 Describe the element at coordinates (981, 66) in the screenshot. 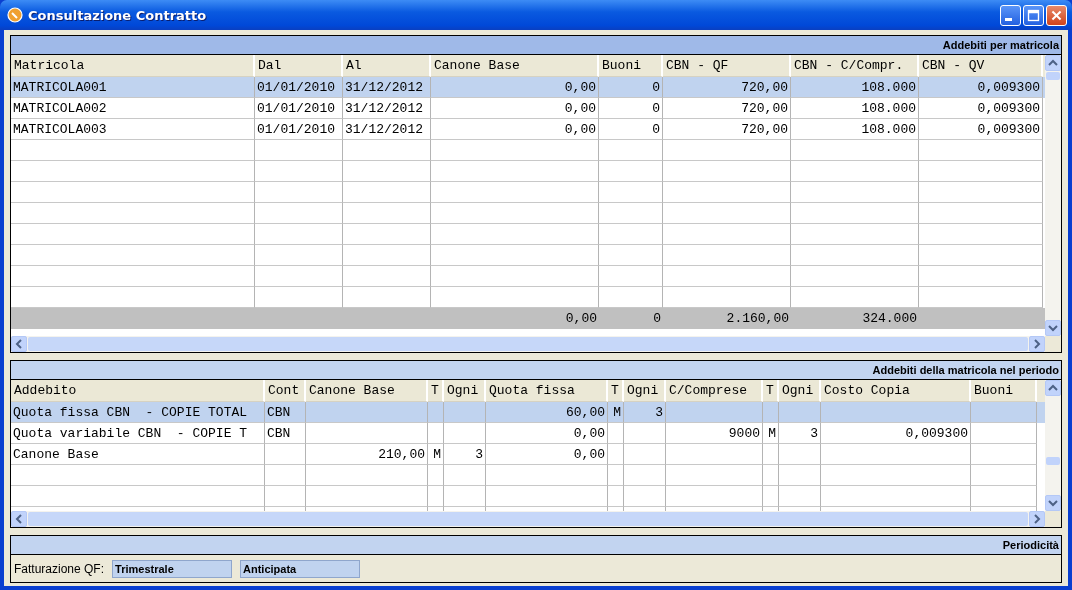

I see `column-header: CBN - QV` at that location.